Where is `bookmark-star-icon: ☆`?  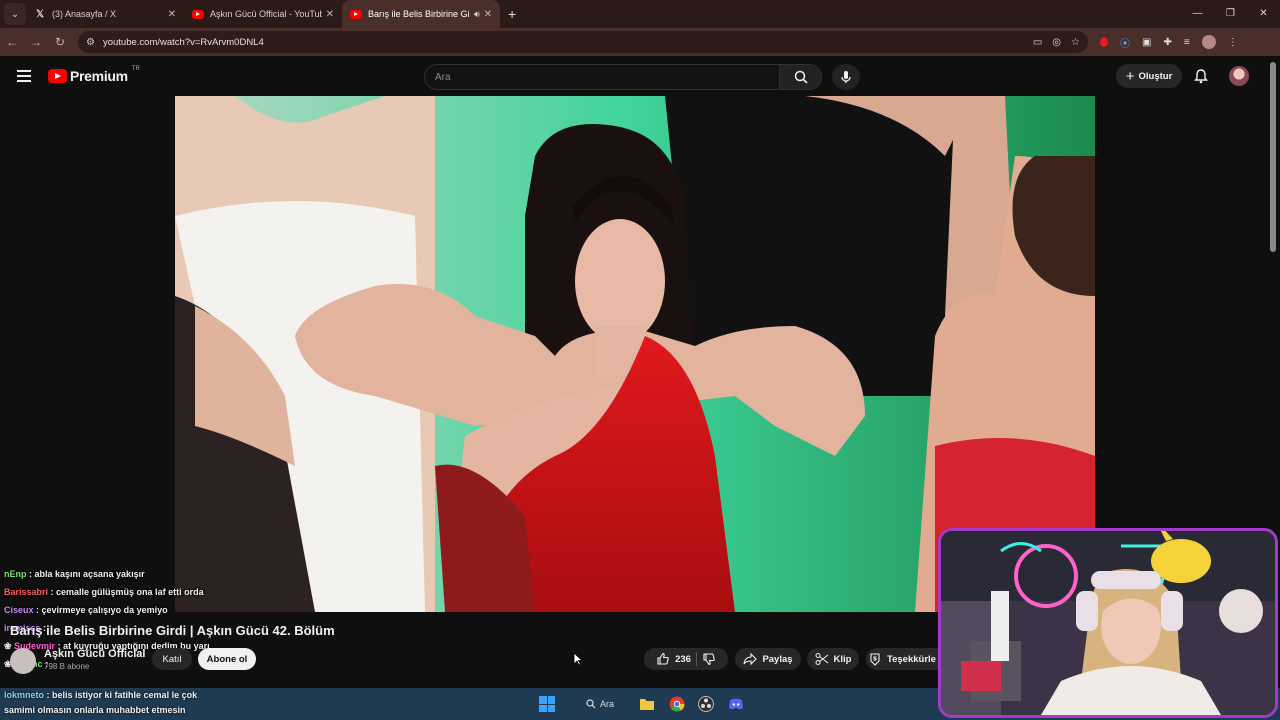 bookmark-star-icon: ☆ is located at coordinates (1075, 42).